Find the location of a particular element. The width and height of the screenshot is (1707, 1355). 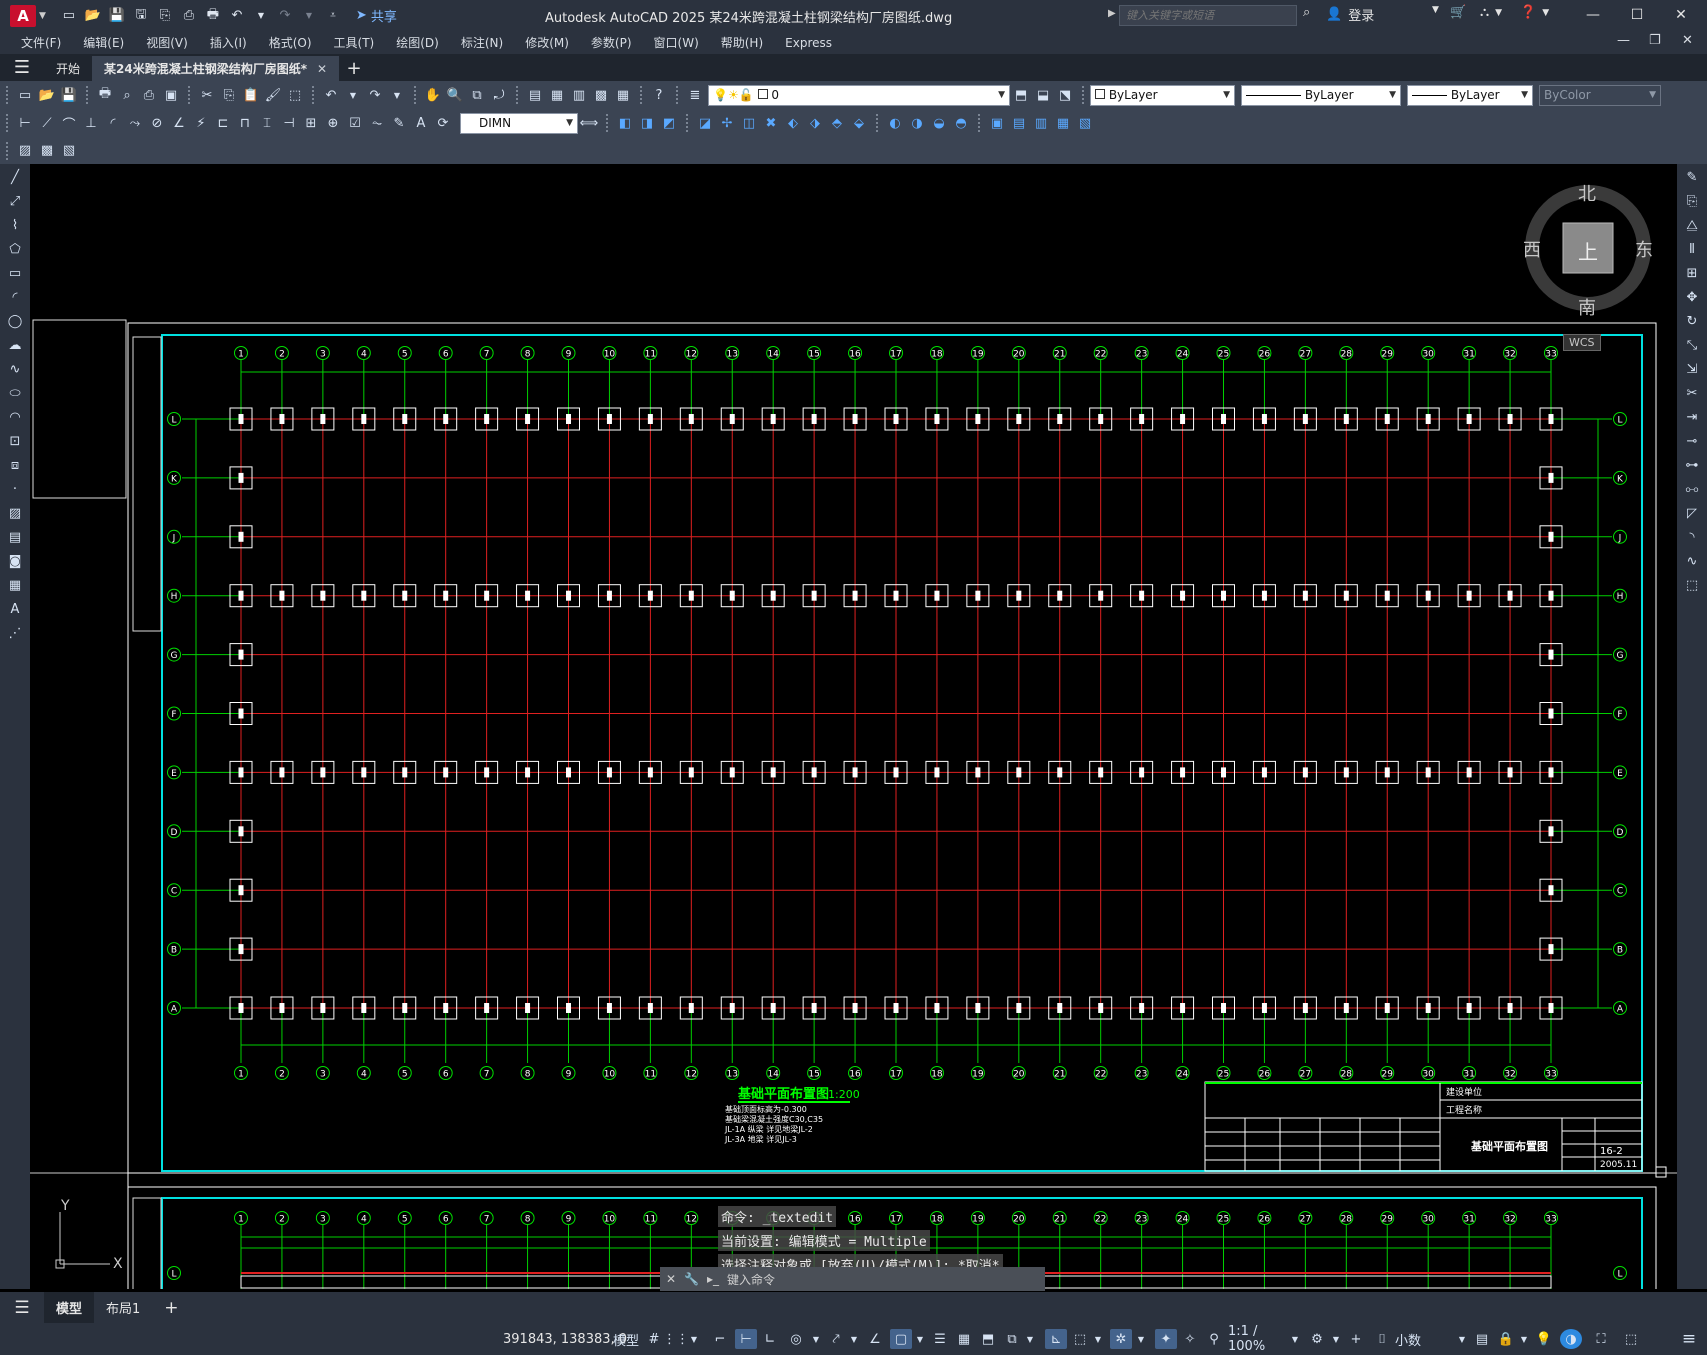

zoom-window-icon: ⧉ is located at coordinates (477, 95).